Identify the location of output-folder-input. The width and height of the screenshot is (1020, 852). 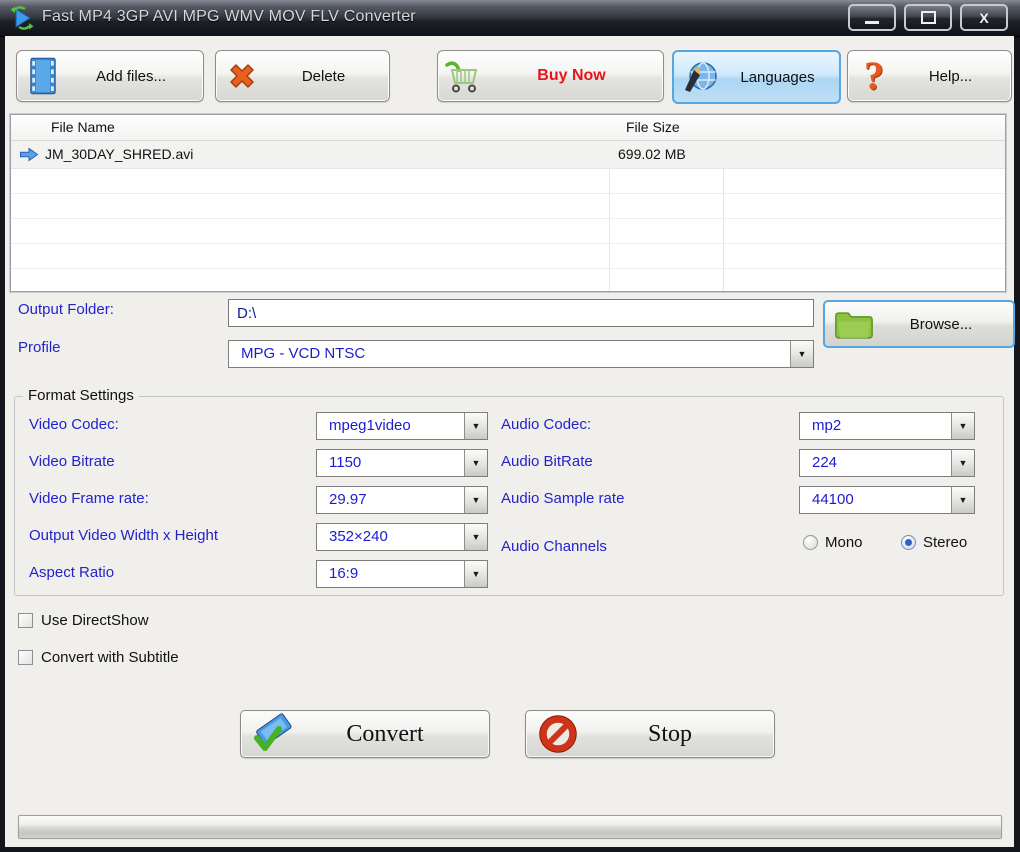
(521, 313).